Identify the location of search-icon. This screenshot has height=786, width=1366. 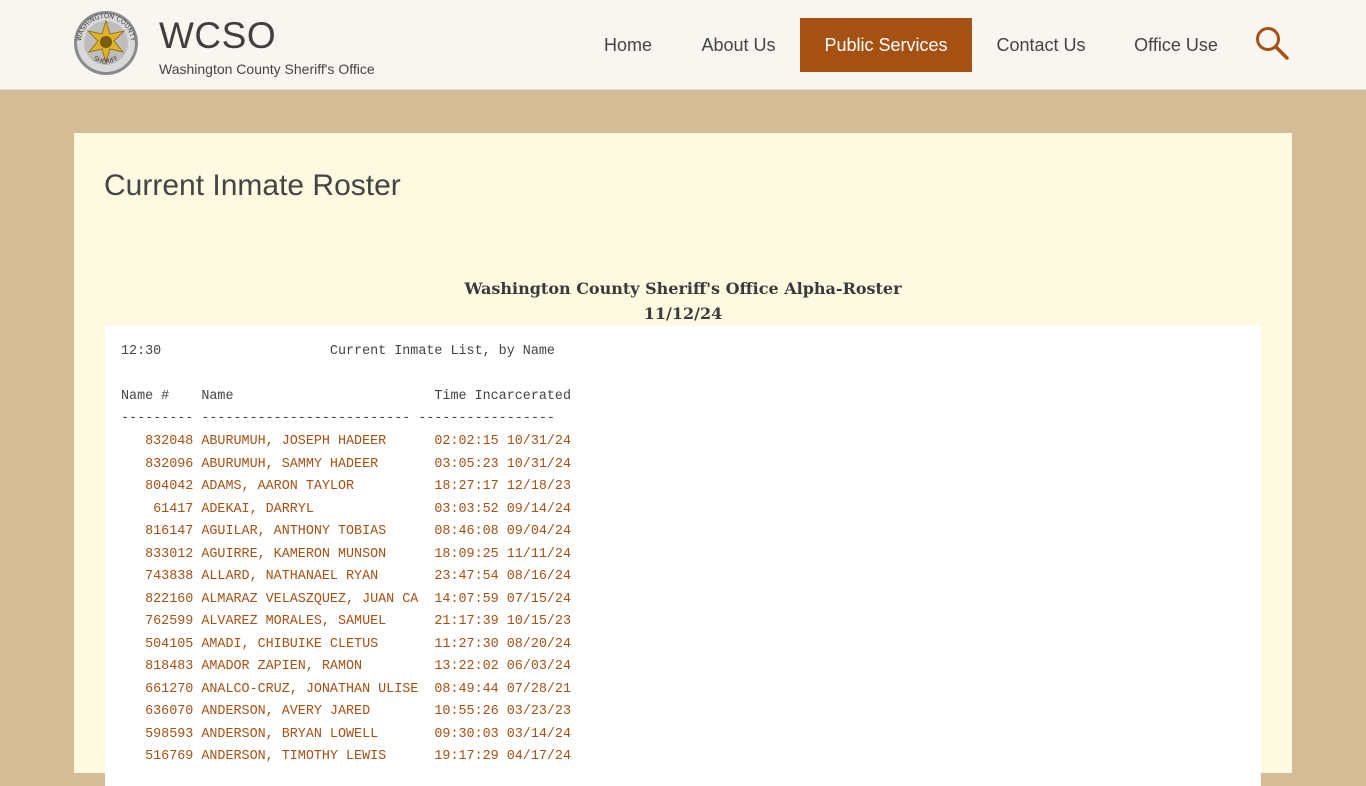
(1272, 43).